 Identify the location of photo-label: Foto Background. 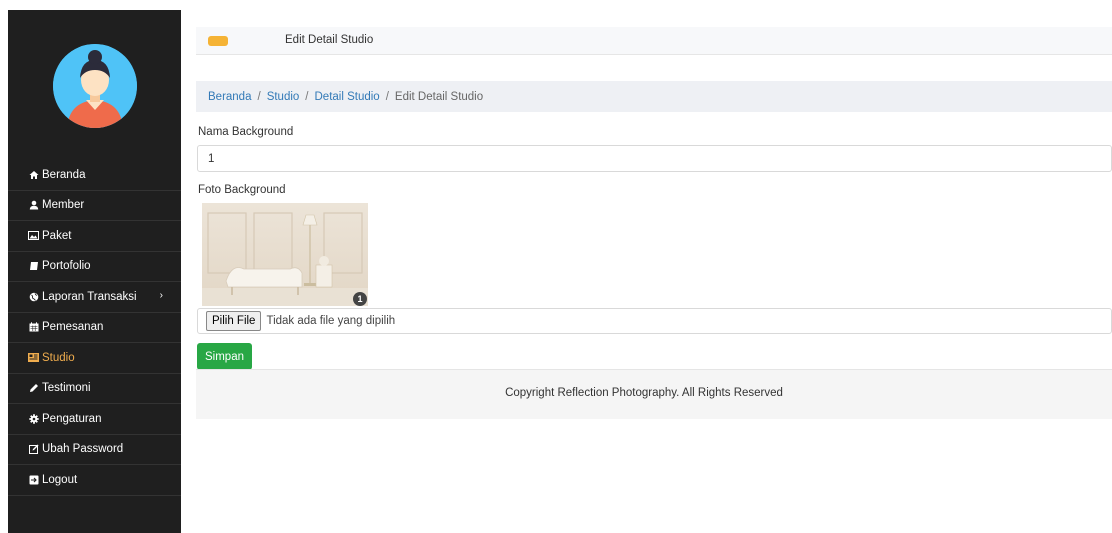
(242, 190).